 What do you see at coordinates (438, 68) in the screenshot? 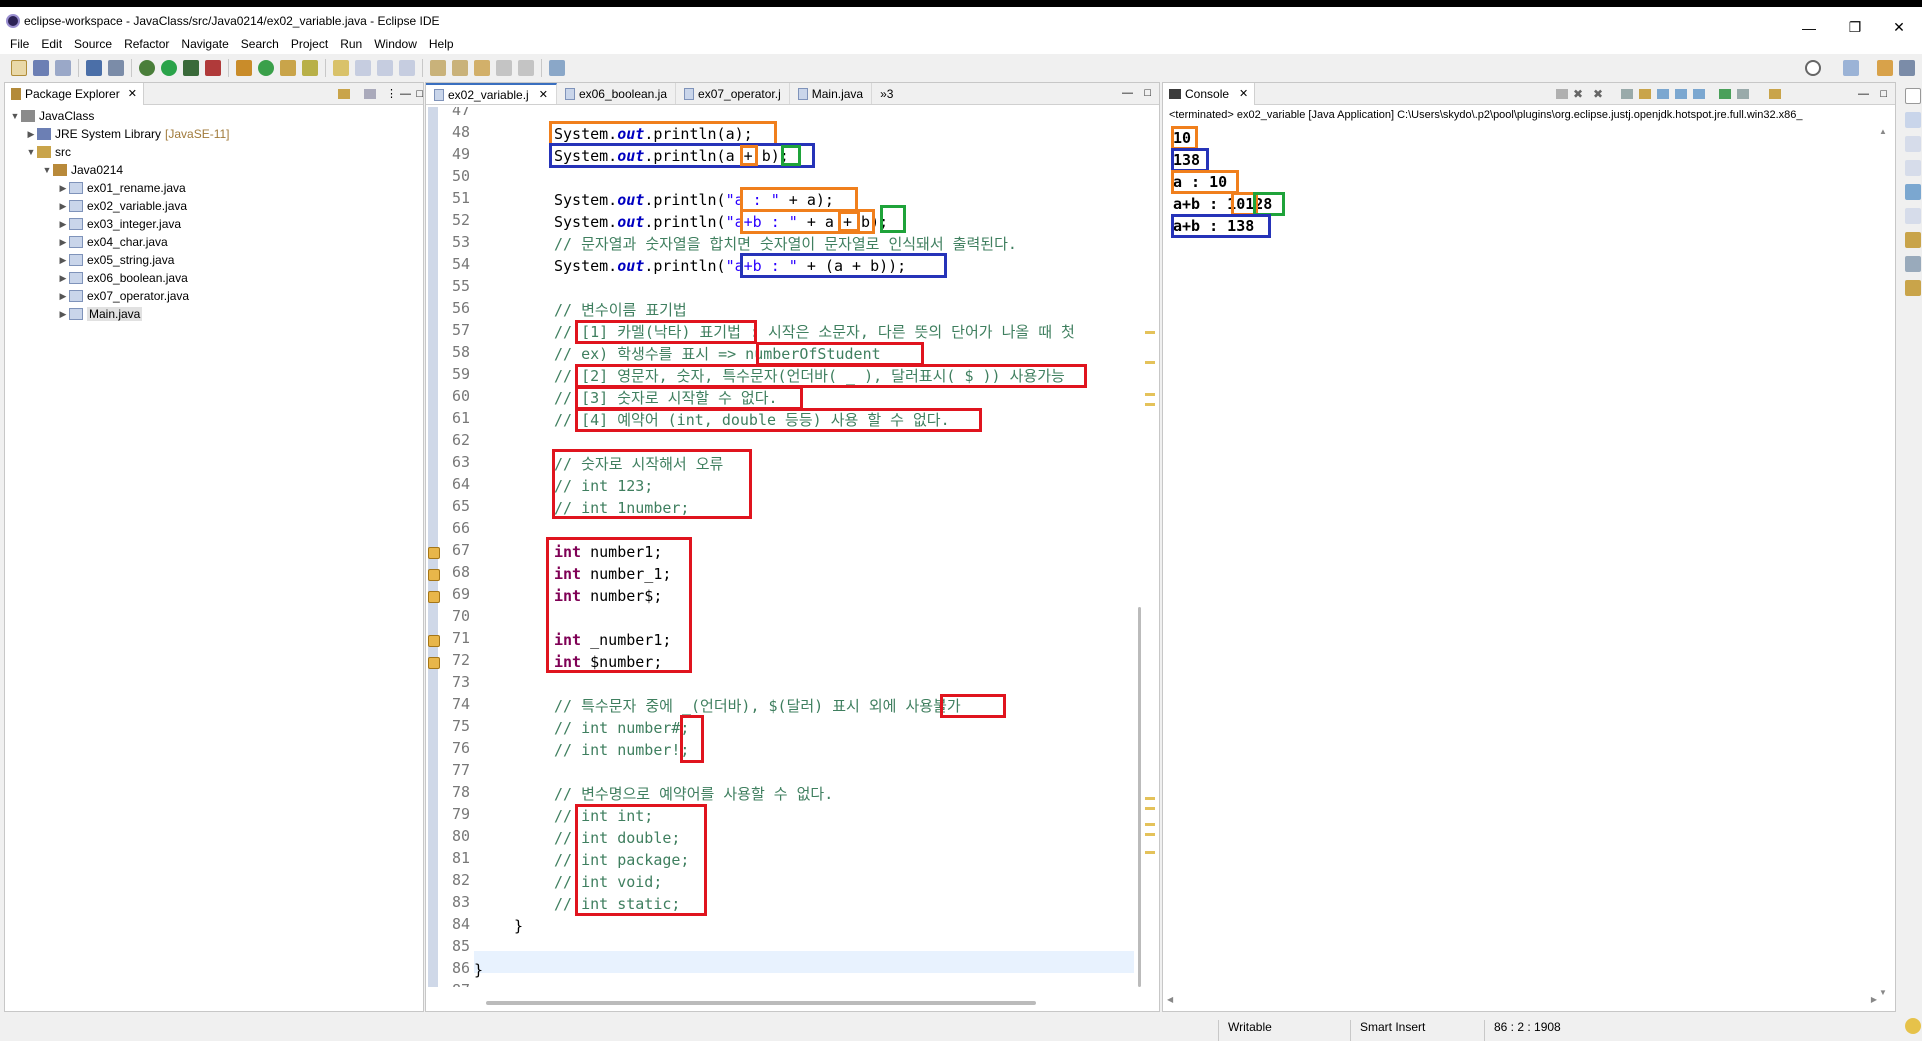
I see `next-annotation-icon` at bounding box center [438, 68].